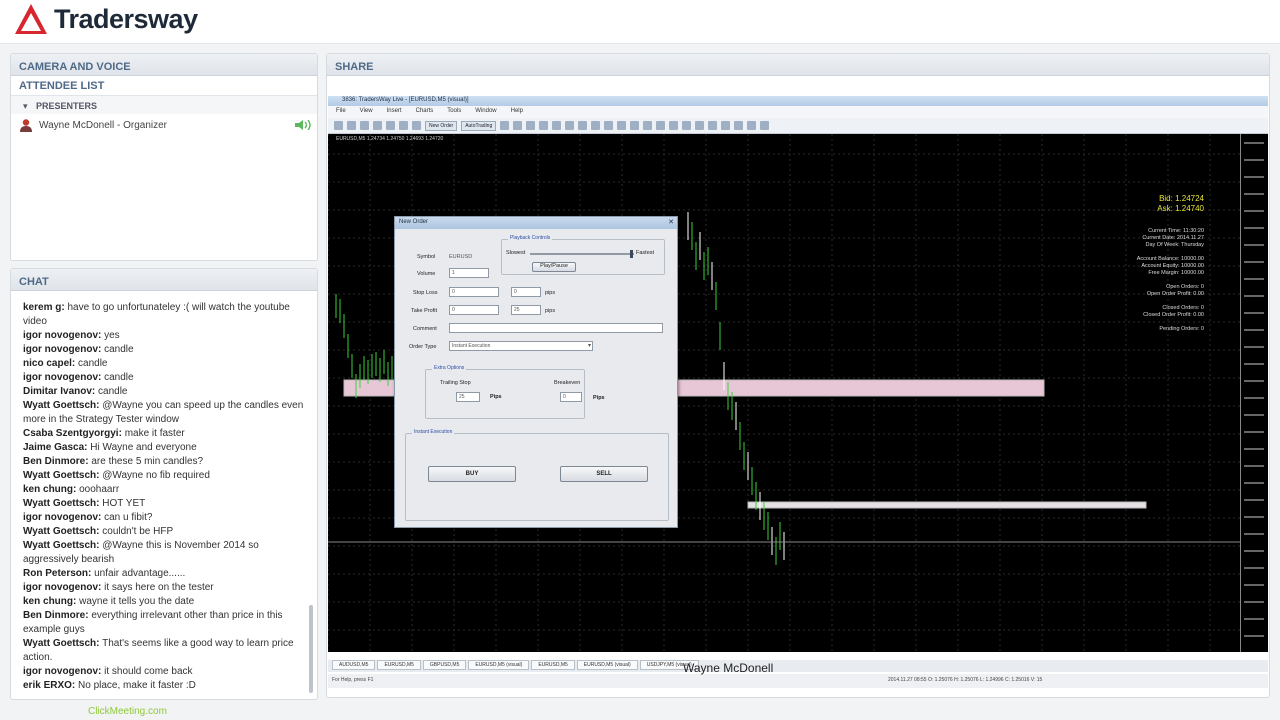 The height and width of the screenshot is (720, 1280). Describe the element at coordinates (416, 125) in the screenshot. I see `toolbar-tester-icon` at that location.